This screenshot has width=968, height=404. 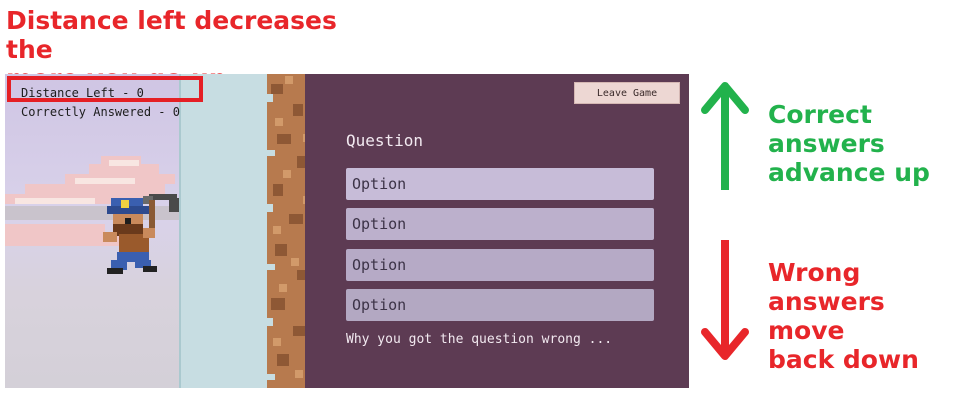 What do you see at coordinates (627, 93) in the screenshot?
I see `leave-game-button: Leave Game` at bounding box center [627, 93].